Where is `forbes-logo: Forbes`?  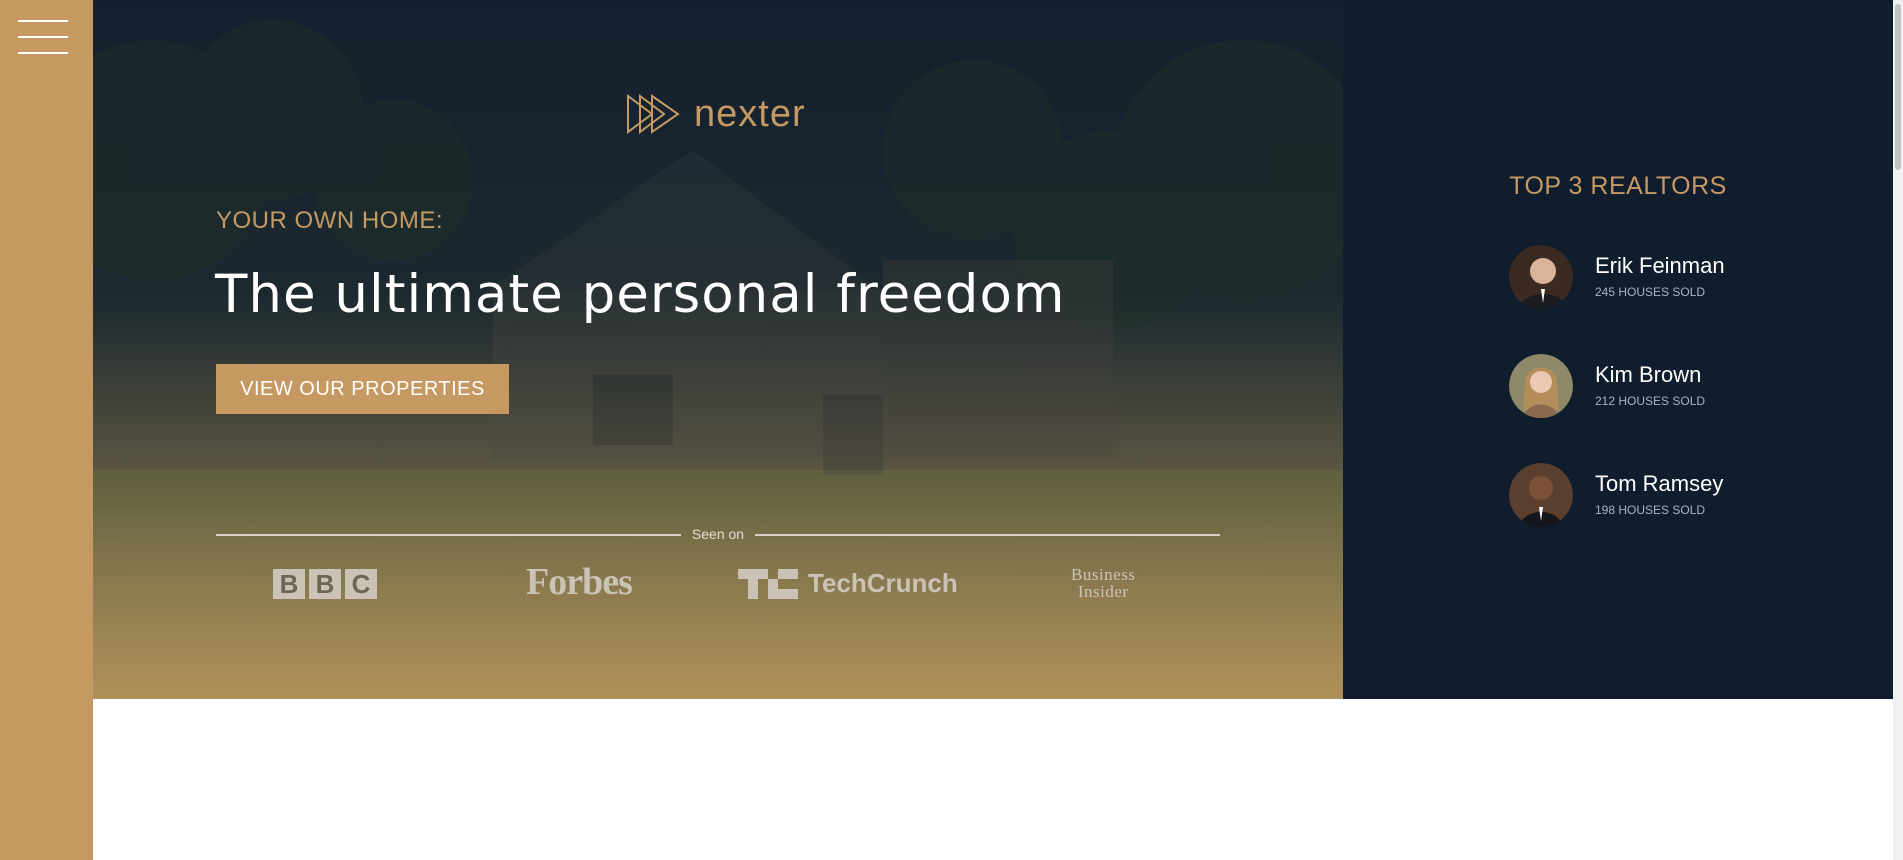
forbes-logo: Forbes is located at coordinates (579, 582).